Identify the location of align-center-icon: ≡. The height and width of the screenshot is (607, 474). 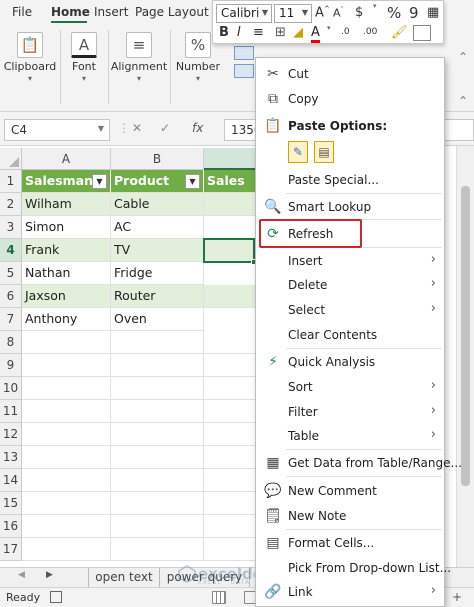
(258, 32).